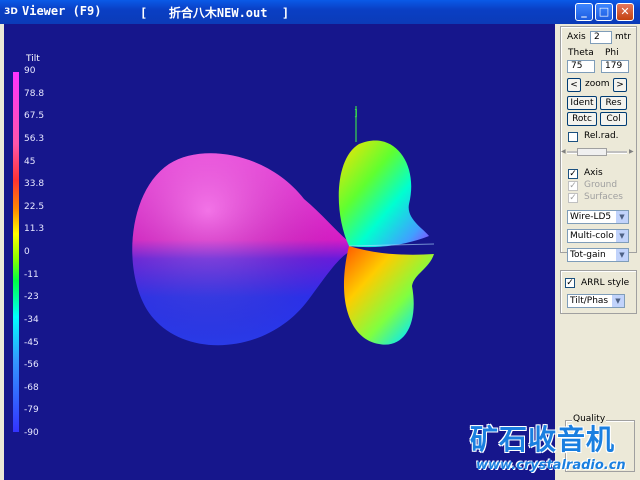  I want to click on zoom-in-button: >, so click(620, 85).